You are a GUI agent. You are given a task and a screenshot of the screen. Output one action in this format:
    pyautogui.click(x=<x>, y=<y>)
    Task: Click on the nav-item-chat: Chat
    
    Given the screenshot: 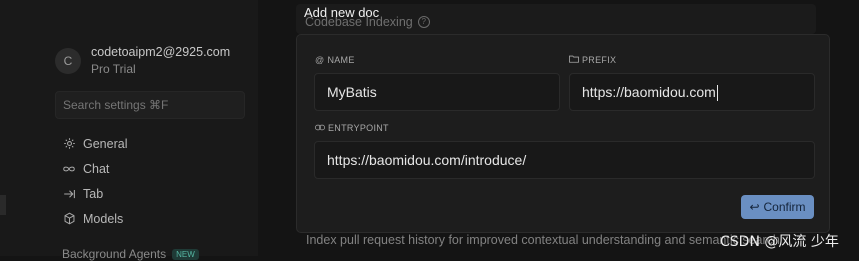 What is the action you would take?
    pyautogui.click(x=94, y=168)
    